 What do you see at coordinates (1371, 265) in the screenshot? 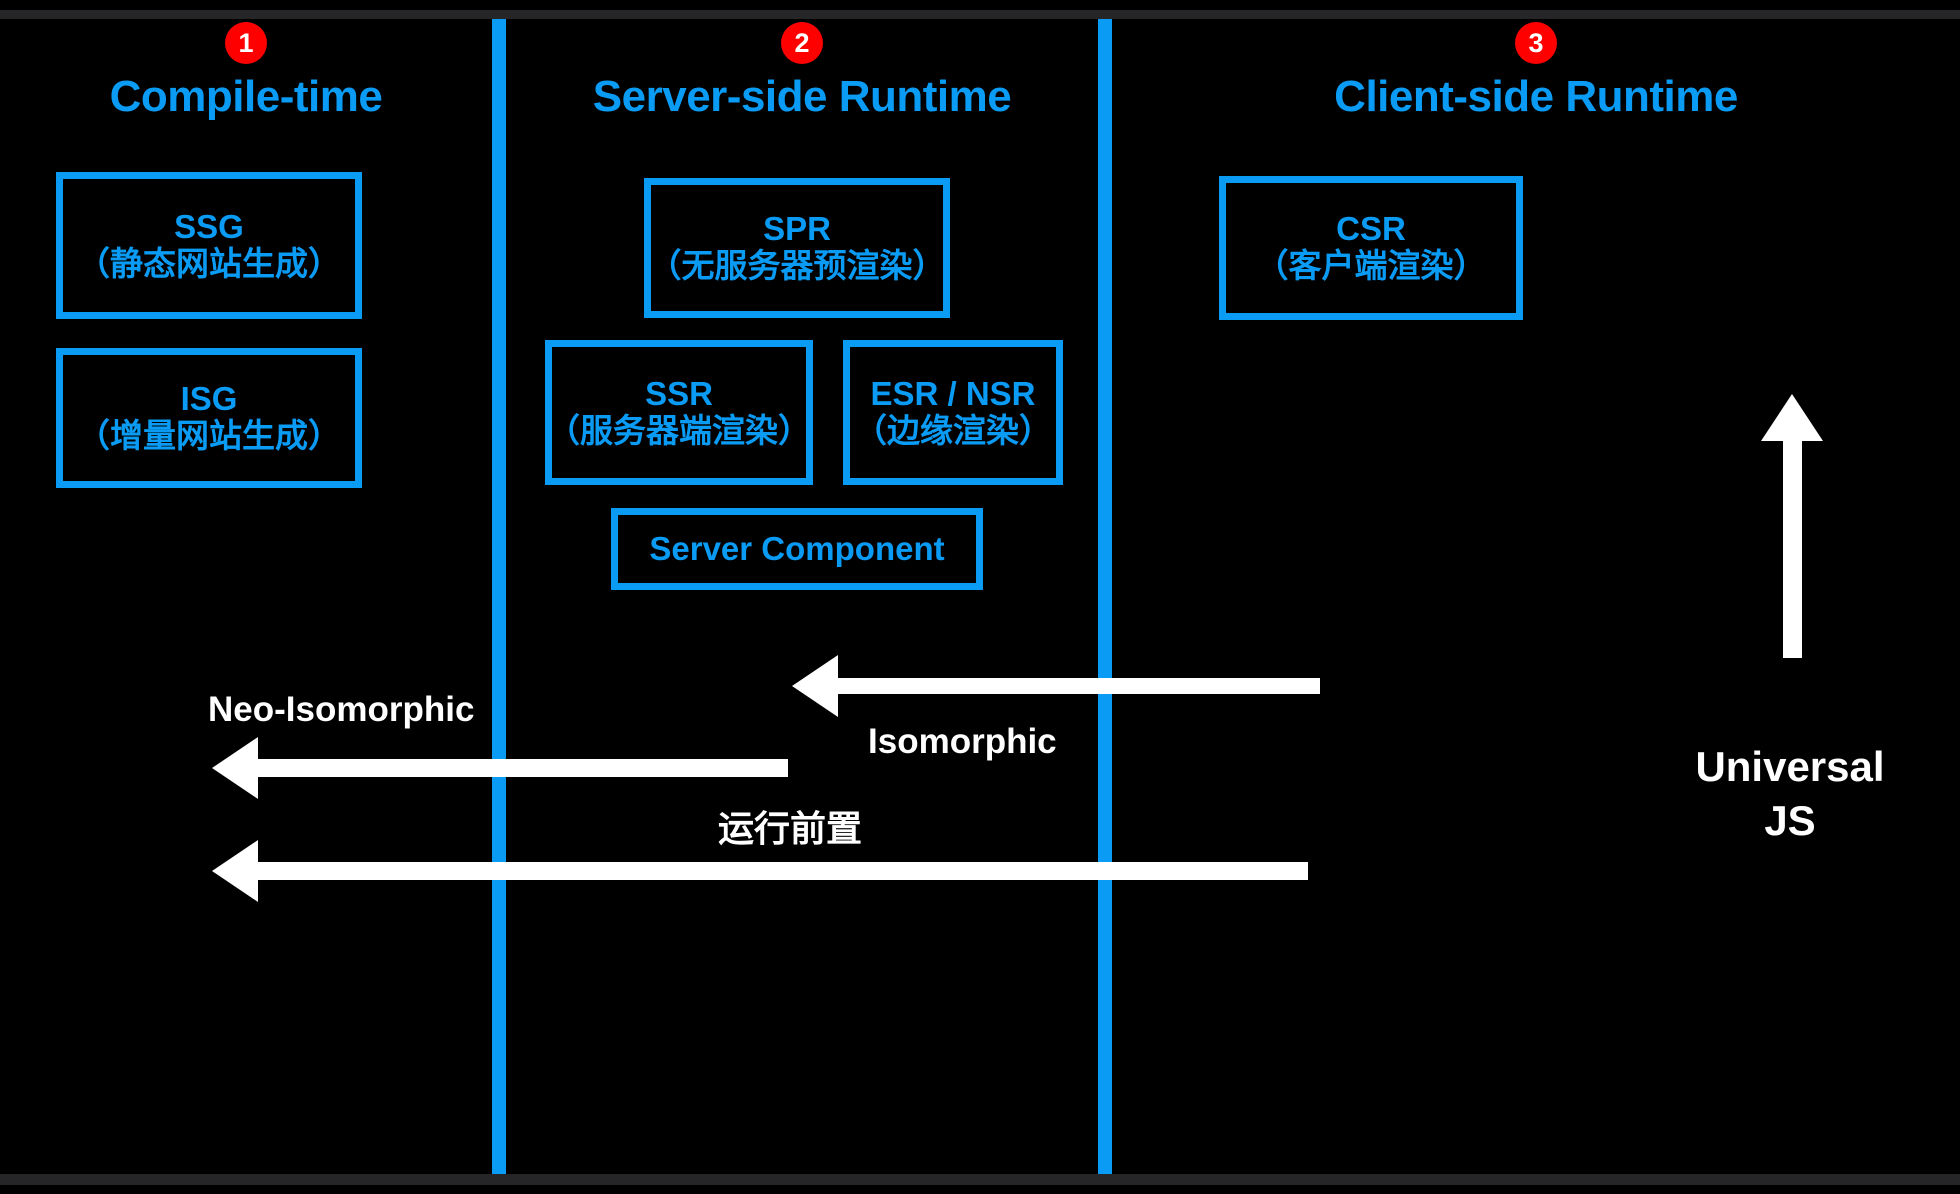
I see `box-csr-cn: （客户端渲染）` at bounding box center [1371, 265].